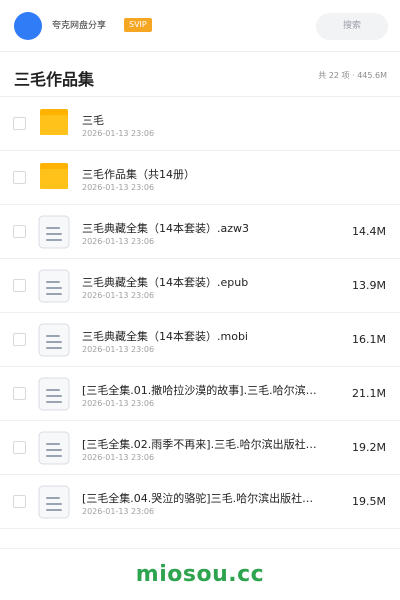 The image size is (400, 600). What do you see at coordinates (79, 26) in the screenshot?
I see `brand-label: 夸克网盘分享` at bounding box center [79, 26].